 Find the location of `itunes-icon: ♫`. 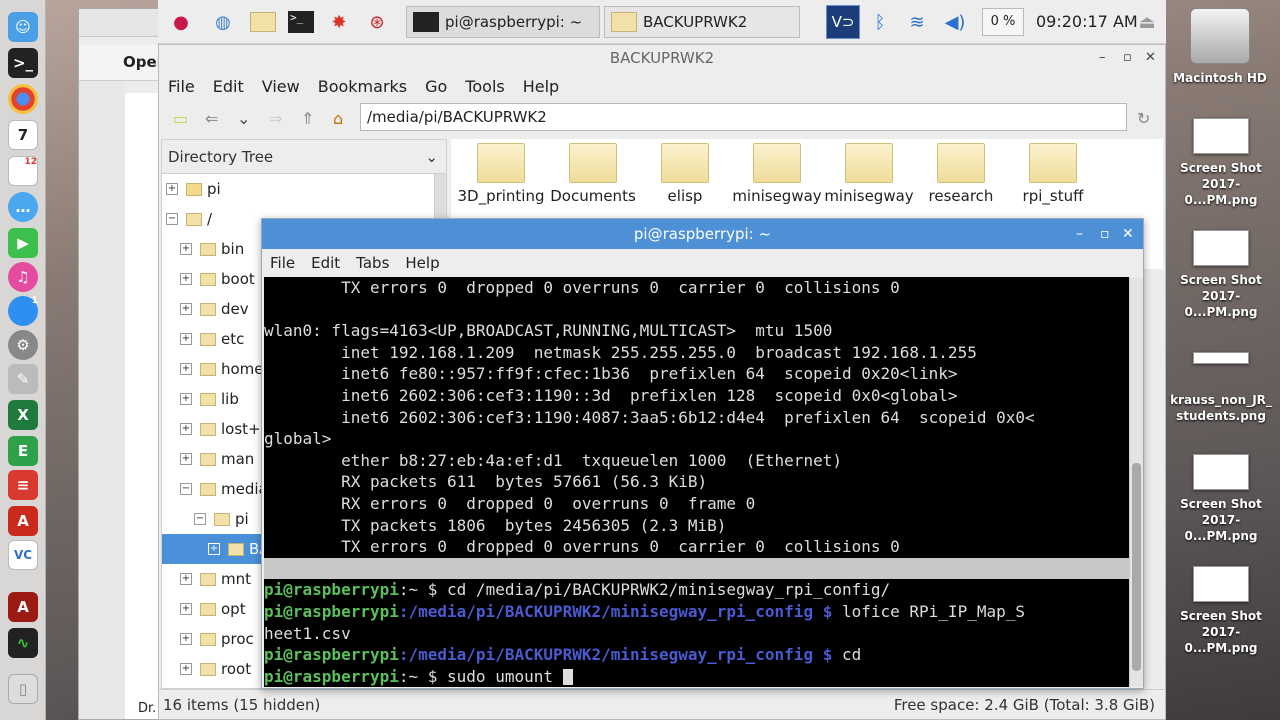

itunes-icon: ♫ is located at coordinates (23, 277).